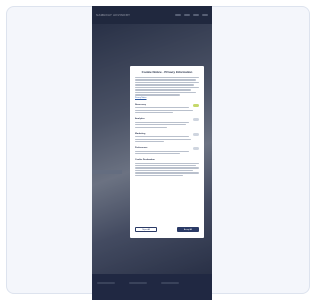 The height and width of the screenshot is (302, 320). I want to click on cookie-declaration: Cookie Declaration, so click(167, 168).